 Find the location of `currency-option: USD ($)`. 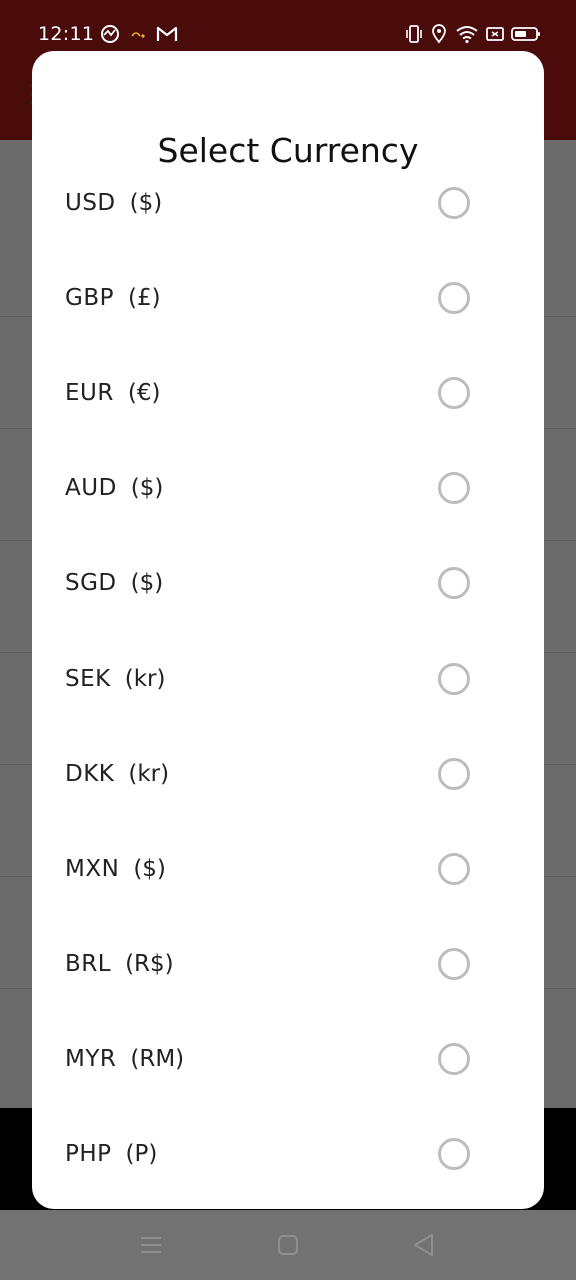

currency-option: USD ($) is located at coordinates (288, 202).